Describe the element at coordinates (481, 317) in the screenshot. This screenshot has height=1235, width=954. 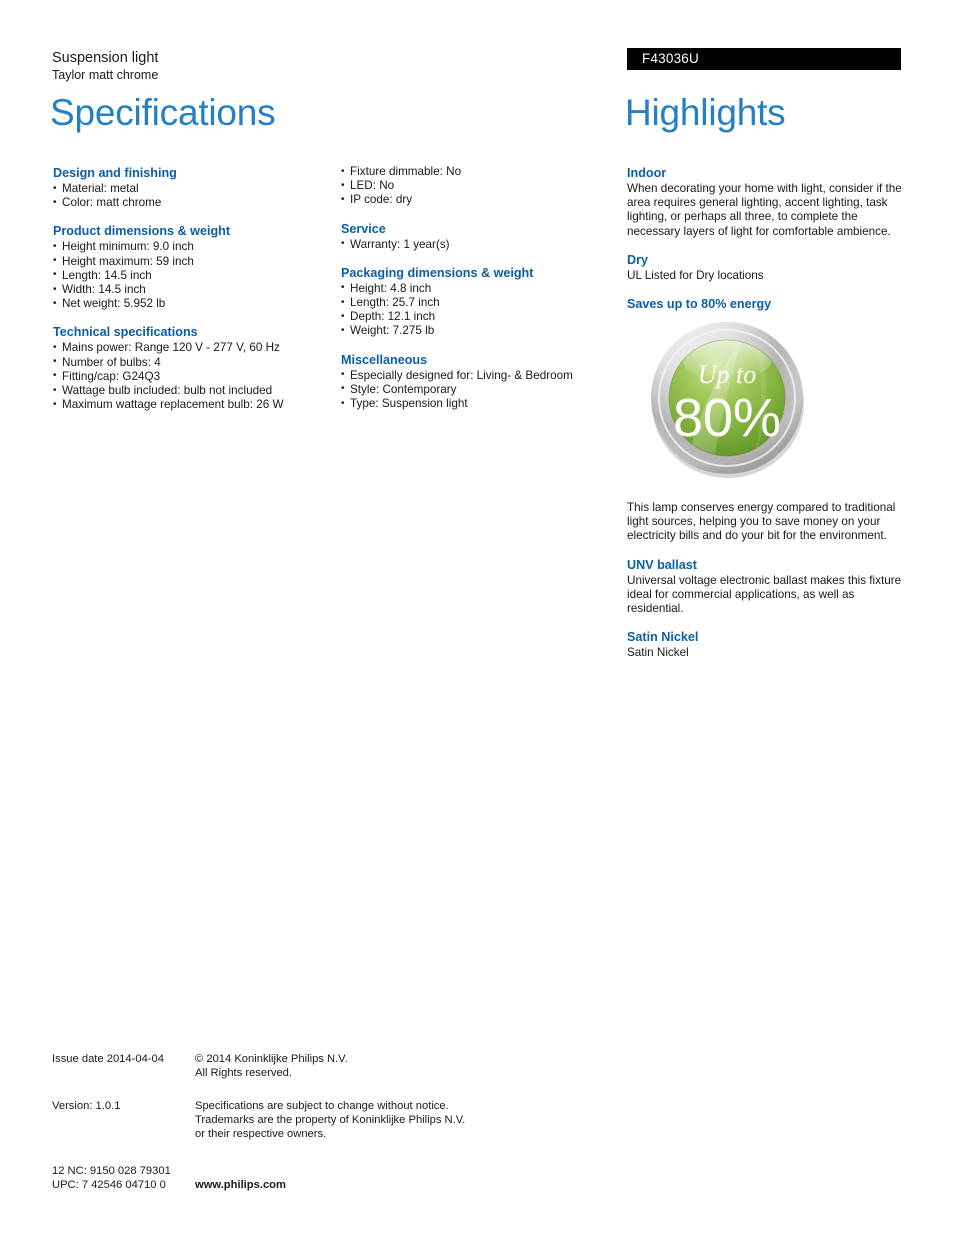
I see `spec-item: Depth: 12.1 inch` at that location.